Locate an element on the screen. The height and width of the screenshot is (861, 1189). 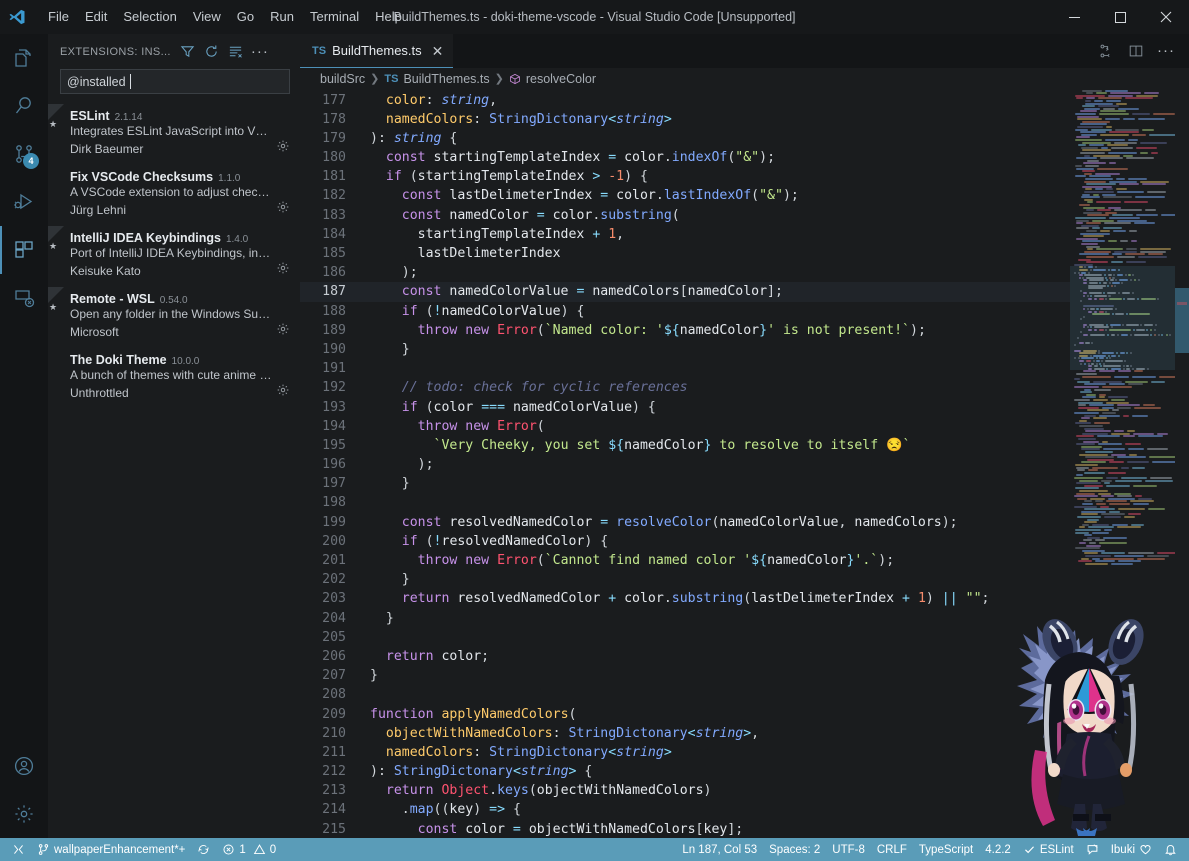
status-indentation: Spaces: 2 is located at coordinates (794, 849).